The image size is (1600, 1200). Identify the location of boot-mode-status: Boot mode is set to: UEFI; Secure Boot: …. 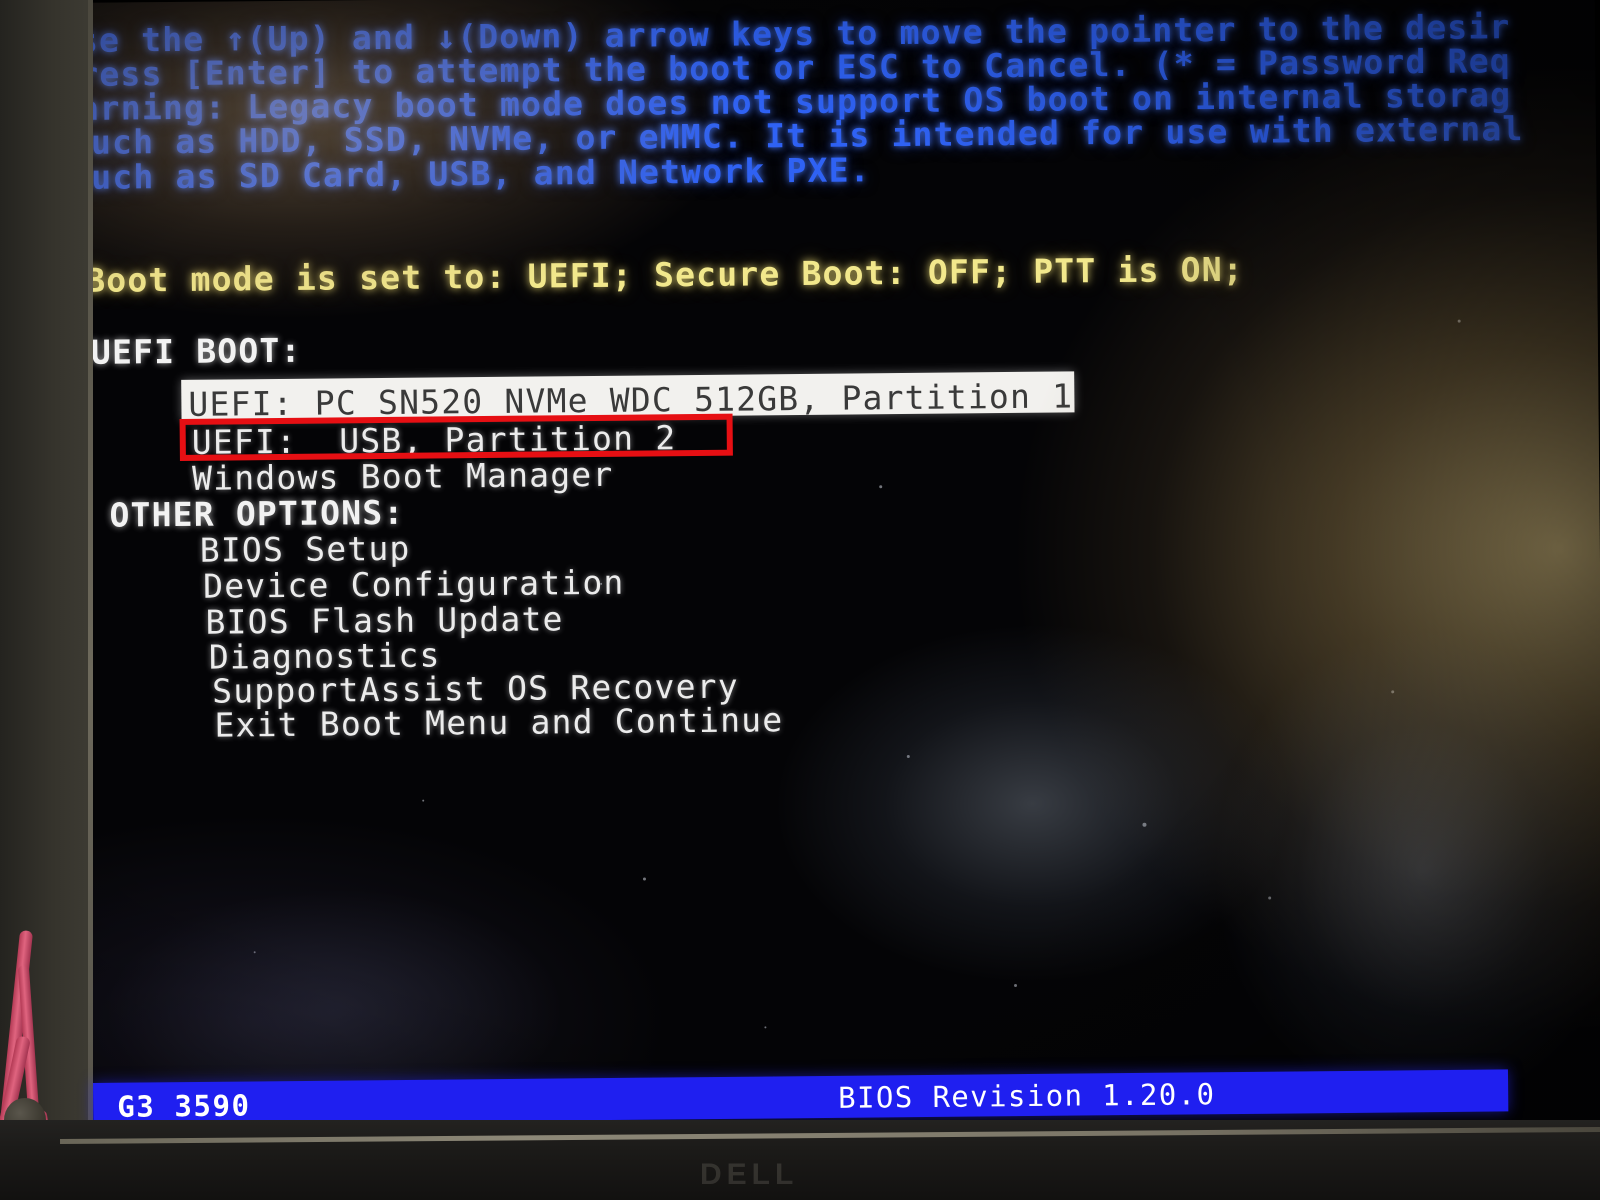
(669, 274).